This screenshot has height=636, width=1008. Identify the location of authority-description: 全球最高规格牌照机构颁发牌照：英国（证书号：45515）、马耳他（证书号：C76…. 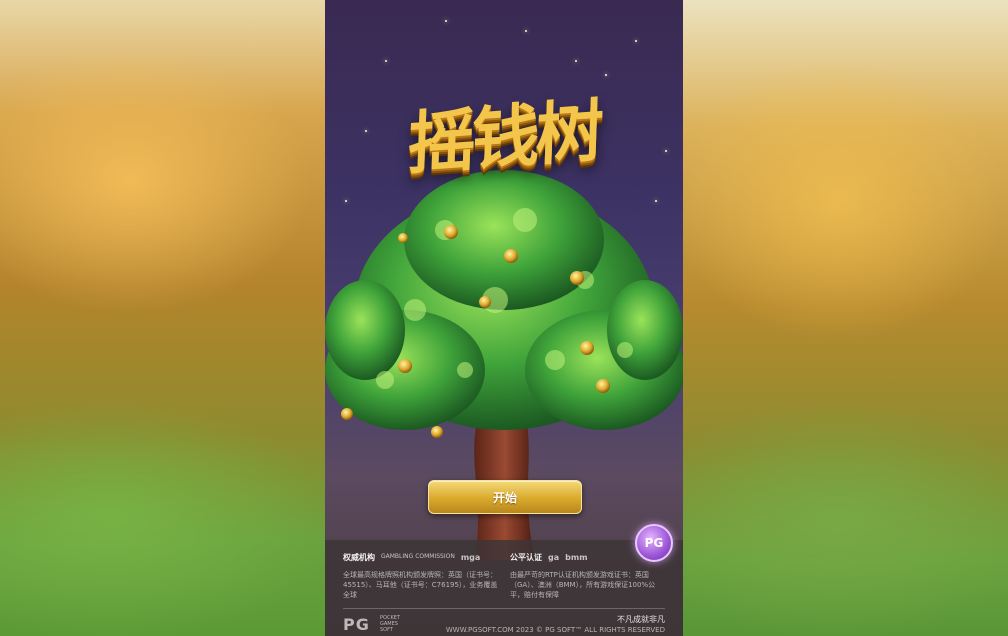
(420, 585).